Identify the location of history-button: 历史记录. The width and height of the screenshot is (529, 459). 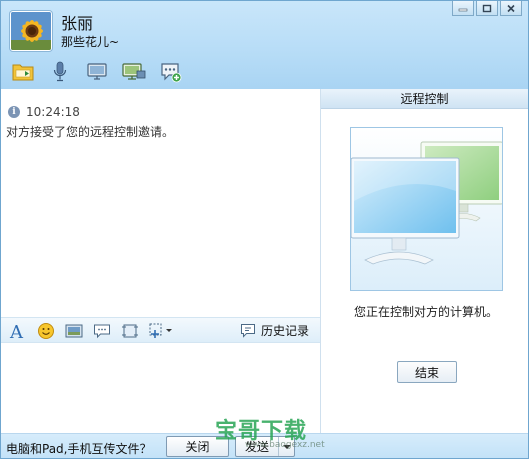
(274, 330).